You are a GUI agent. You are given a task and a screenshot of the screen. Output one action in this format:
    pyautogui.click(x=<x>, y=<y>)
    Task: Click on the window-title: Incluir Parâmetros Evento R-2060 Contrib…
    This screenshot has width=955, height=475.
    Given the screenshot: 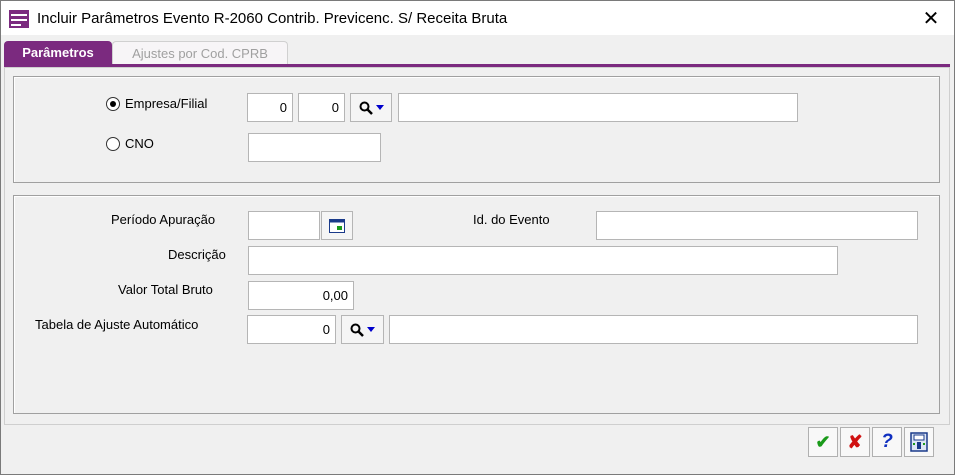 What is the action you would take?
    pyautogui.click(x=272, y=18)
    